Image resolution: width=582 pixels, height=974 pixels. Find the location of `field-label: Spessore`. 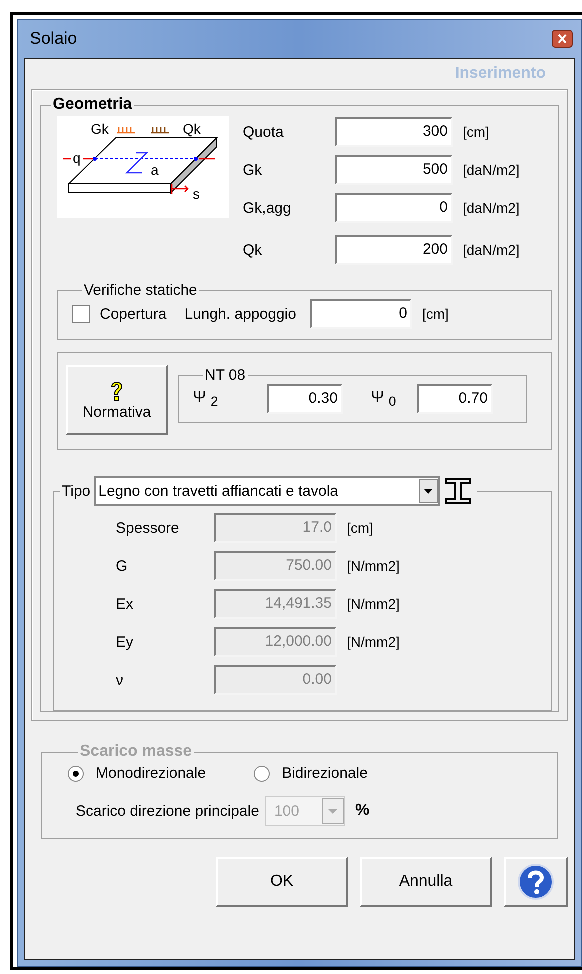

field-label: Spessore is located at coordinates (148, 528).